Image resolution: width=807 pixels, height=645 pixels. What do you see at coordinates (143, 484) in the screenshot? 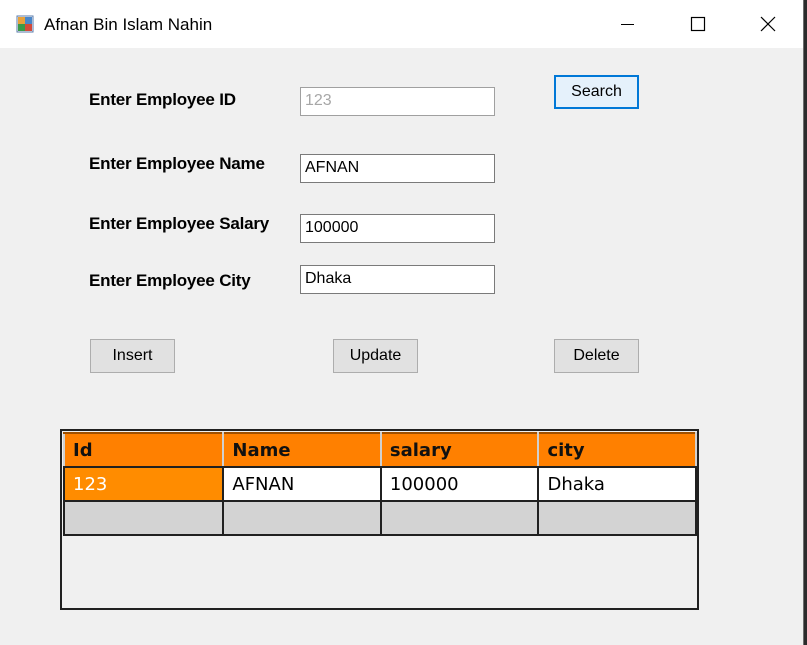
I see `cell-id: 123` at bounding box center [143, 484].